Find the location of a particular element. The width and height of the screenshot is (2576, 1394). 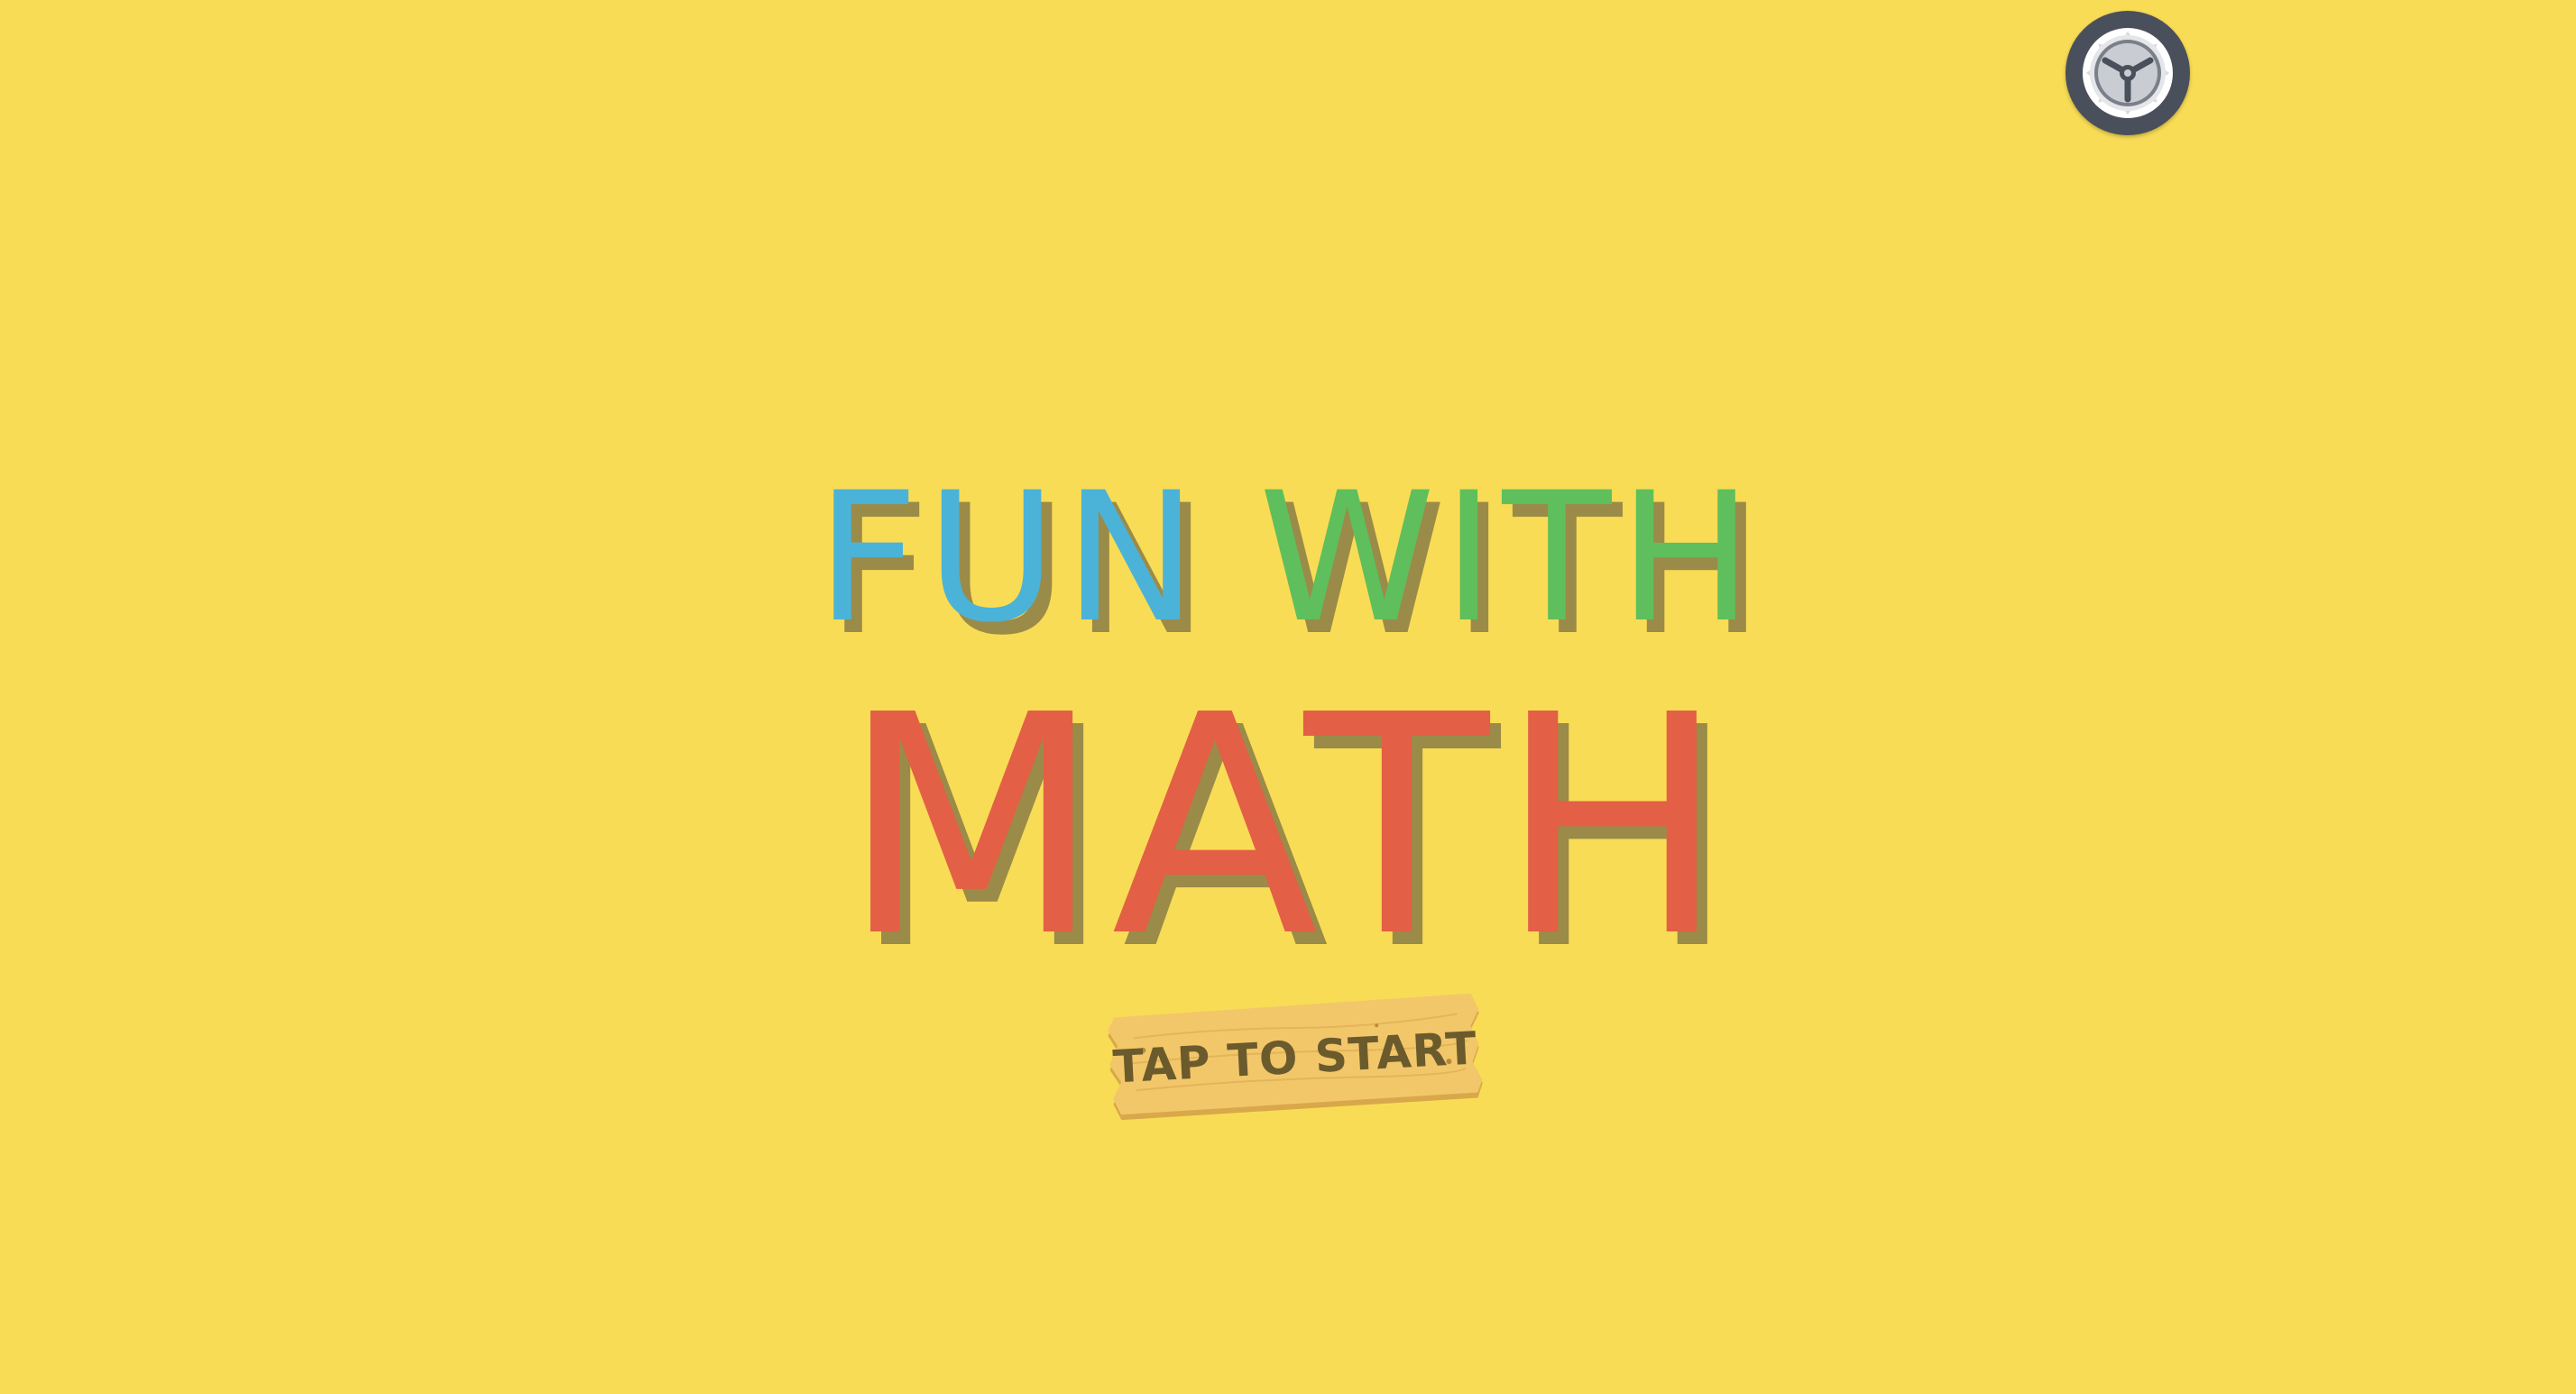

tap-to-start-button: TAP TO START is located at coordinates (1296, 1058).